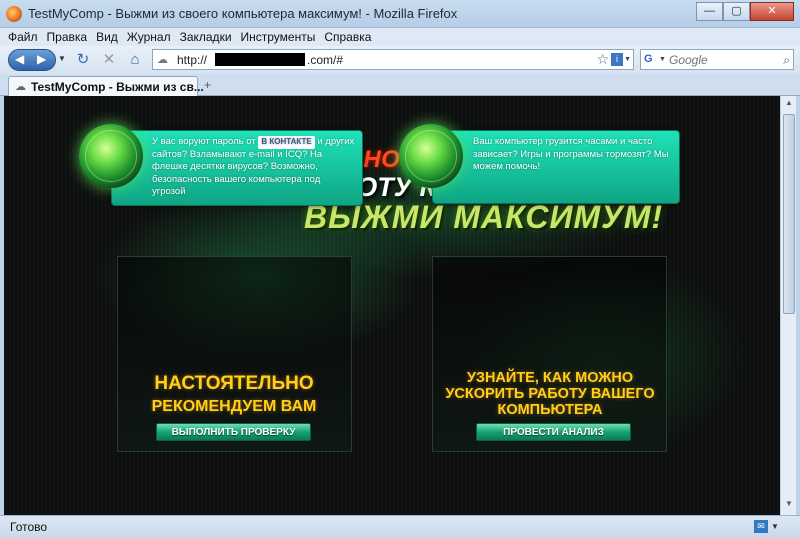  What do you see at coordinates (14, 14) in the screenshot?
I see `firefox-icon` at bounding box center [14, 14].